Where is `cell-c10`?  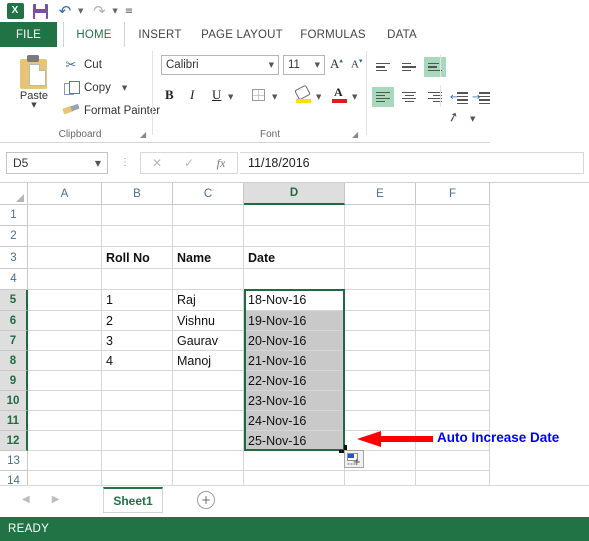
cell-c10 is located at coordinates (208, 401).